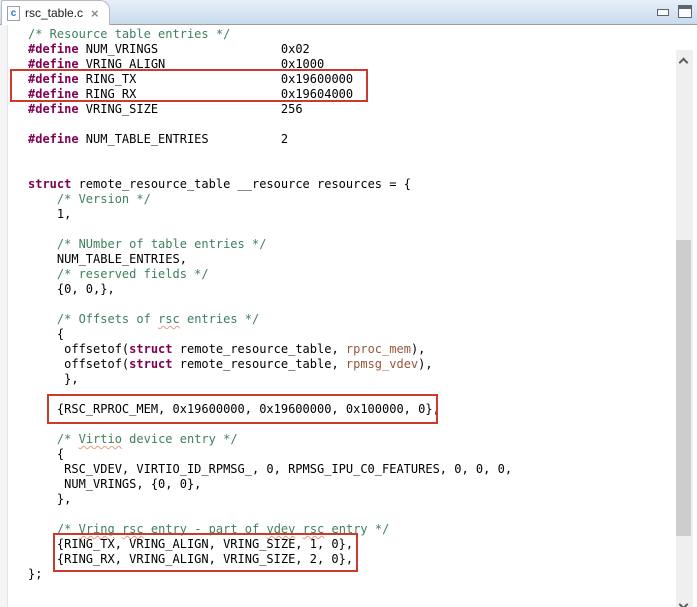 The width and height of the screenshot is (697, 607). I want to click on code-line: NUM_TABLE_ENTRIES,, so click(107, 259).